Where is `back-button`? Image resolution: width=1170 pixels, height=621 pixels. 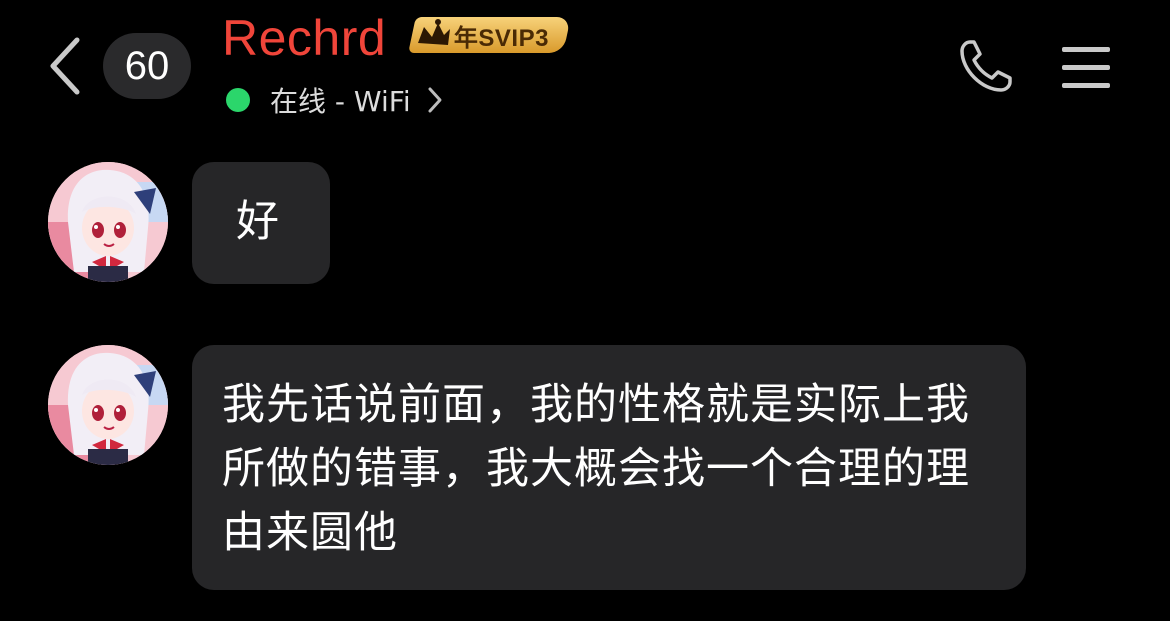
back-button is located at coordinates (65, 66).